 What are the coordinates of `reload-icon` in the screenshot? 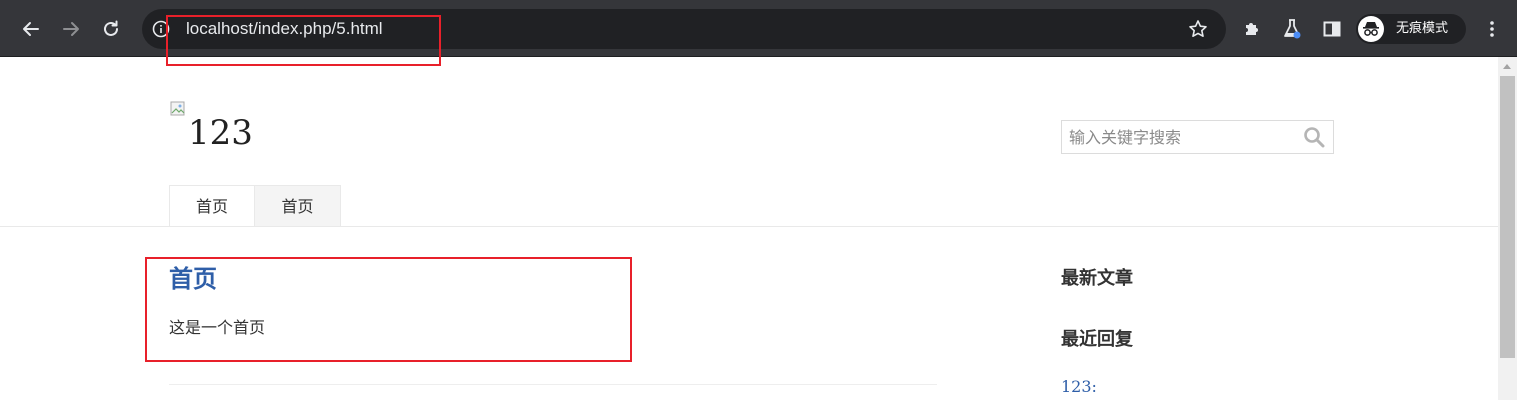 It's located at (111, 28).